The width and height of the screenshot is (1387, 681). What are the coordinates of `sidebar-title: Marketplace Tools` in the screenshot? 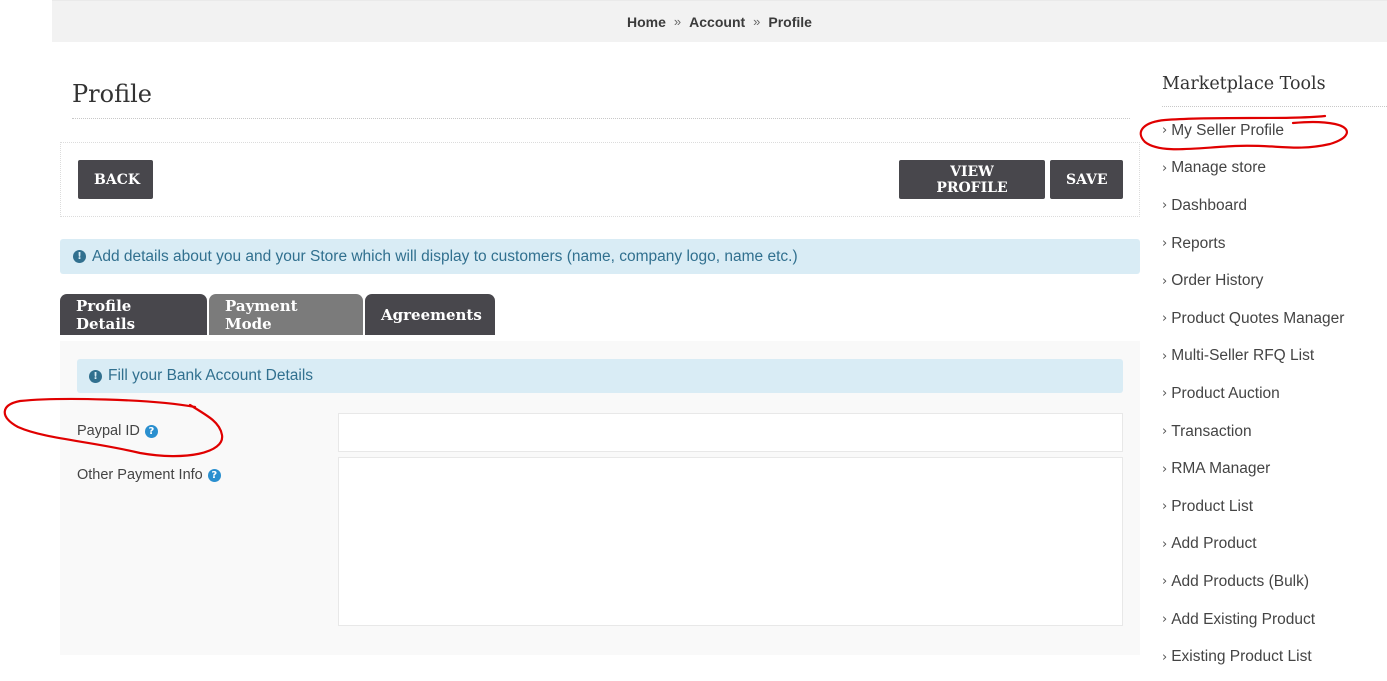 It's located at (1274, 88).